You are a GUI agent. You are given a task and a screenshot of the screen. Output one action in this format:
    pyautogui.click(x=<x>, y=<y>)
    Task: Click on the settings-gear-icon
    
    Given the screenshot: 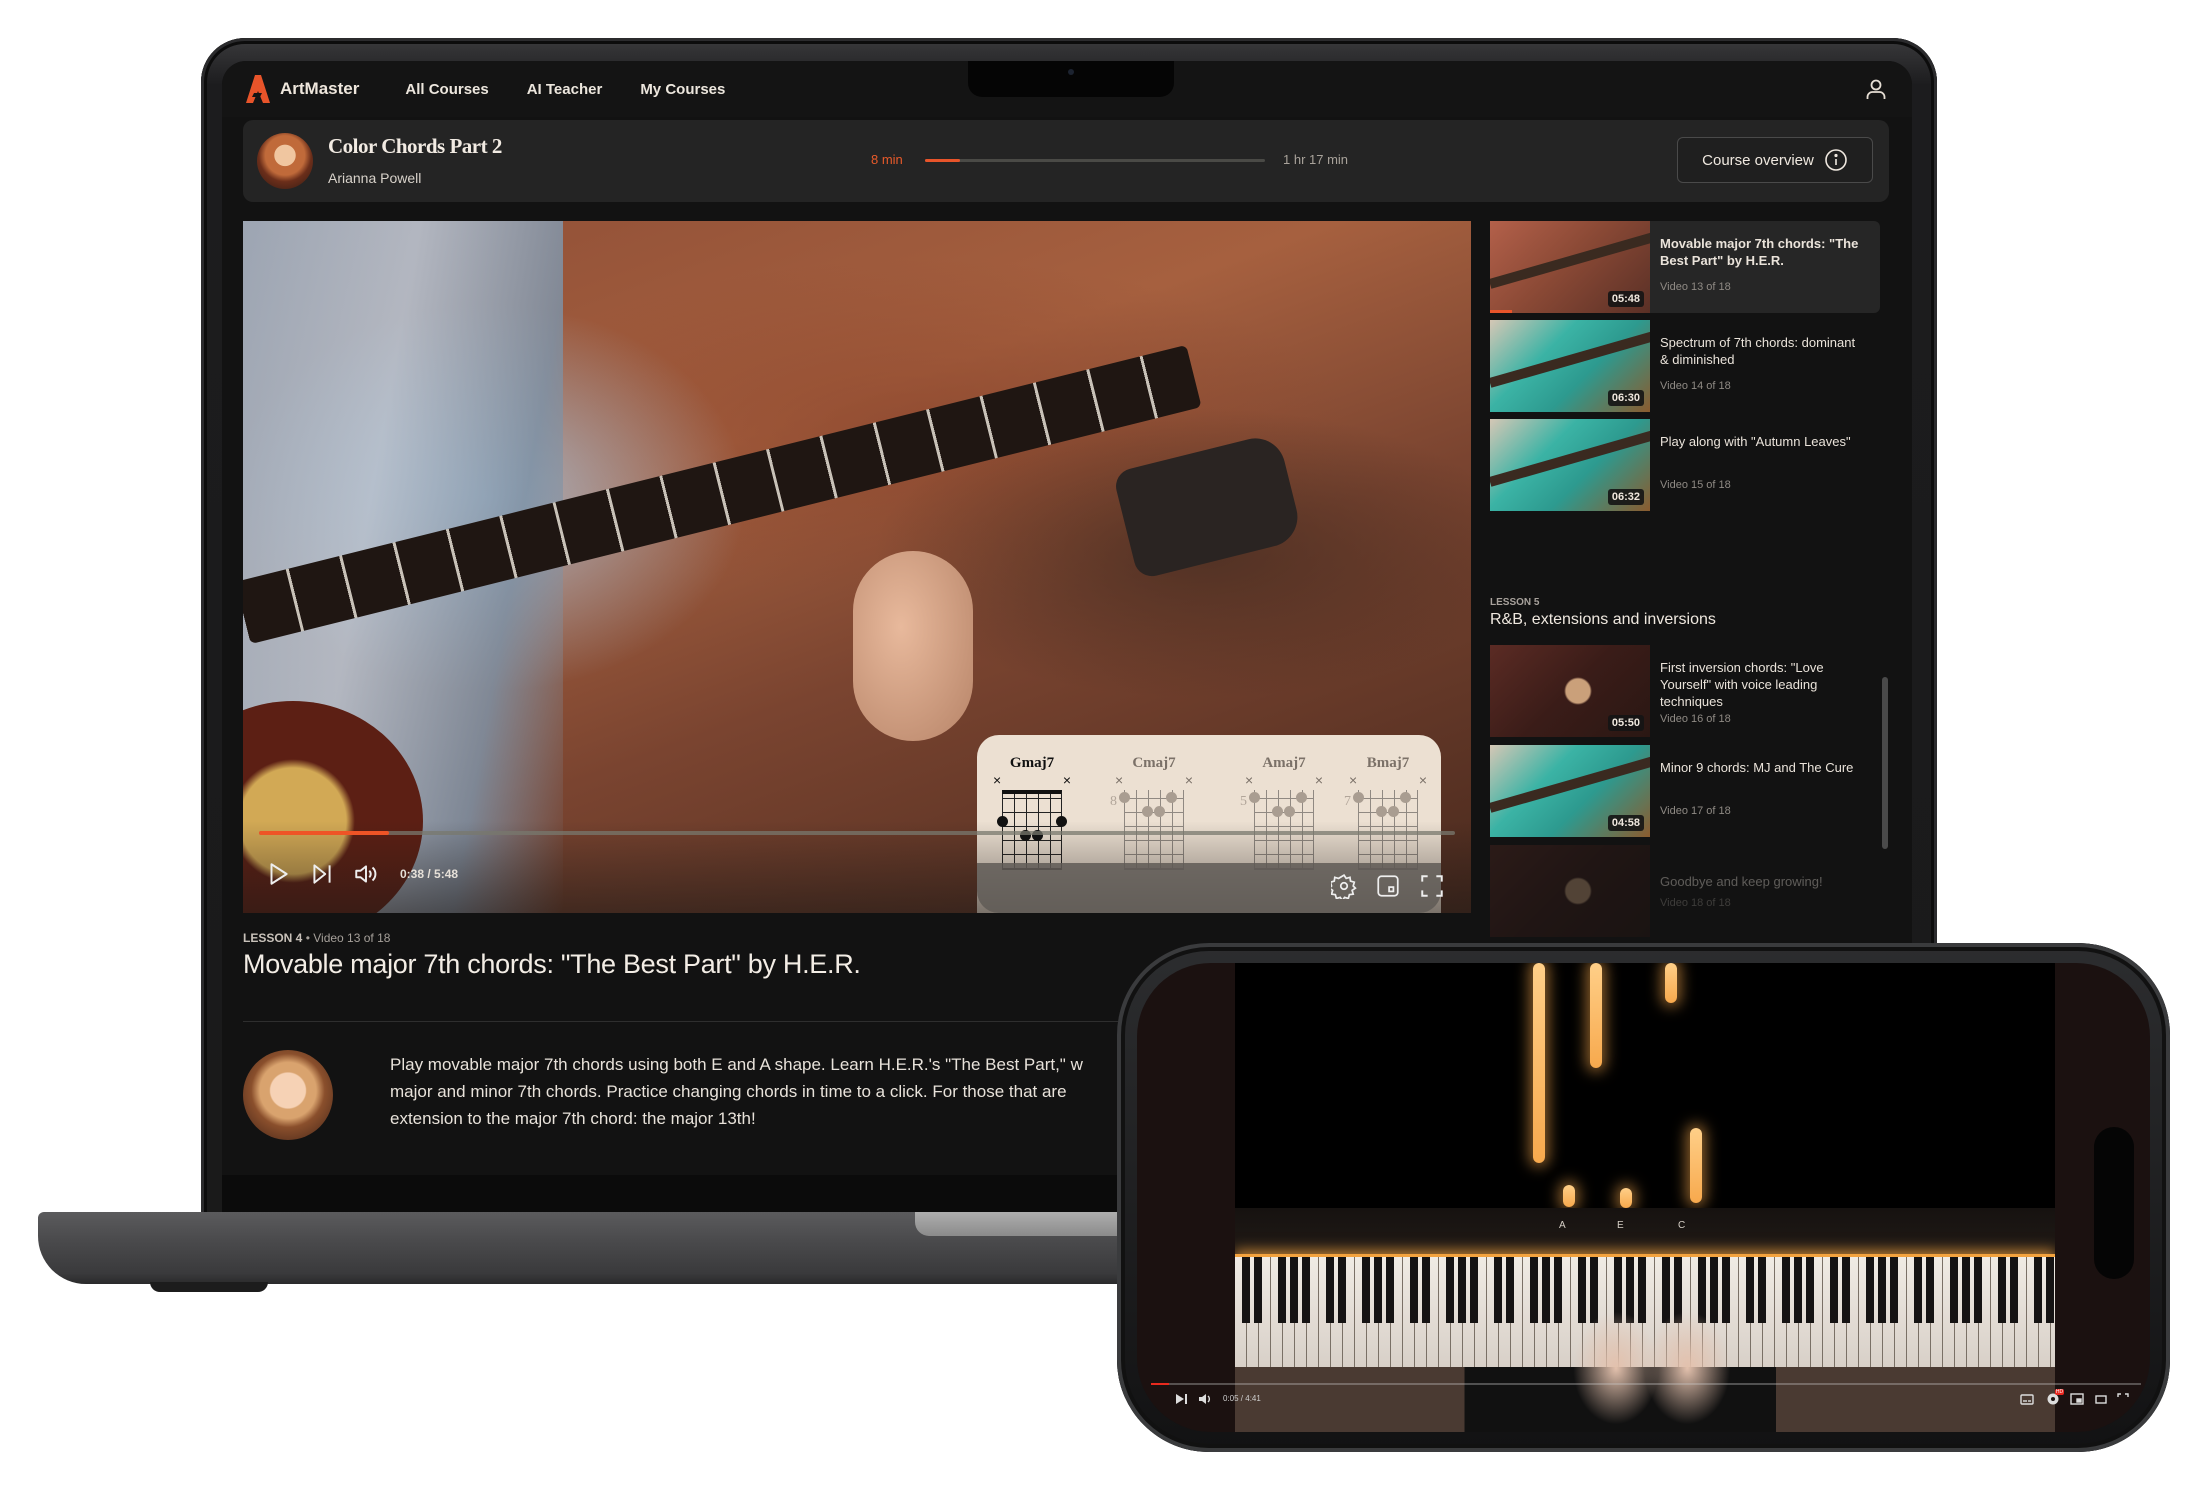 What is the action you would take?
    pyautogui.click(x=1344, y=886)
    